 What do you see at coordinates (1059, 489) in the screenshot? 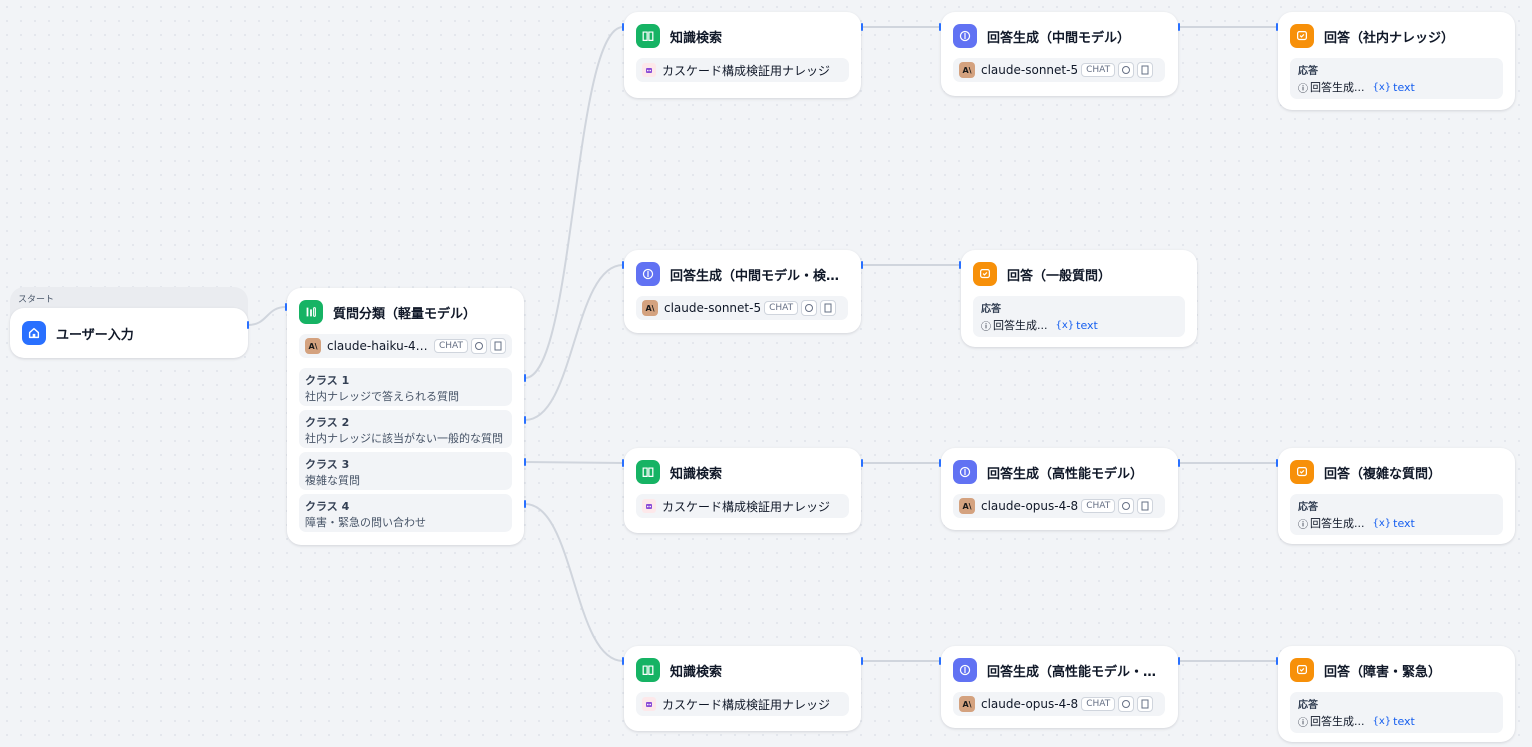
I see `llm-node-high: 回答生成（高性能モデル） A\ claude-opus-4-8 CHAT` at bounding box center [1059, 489].